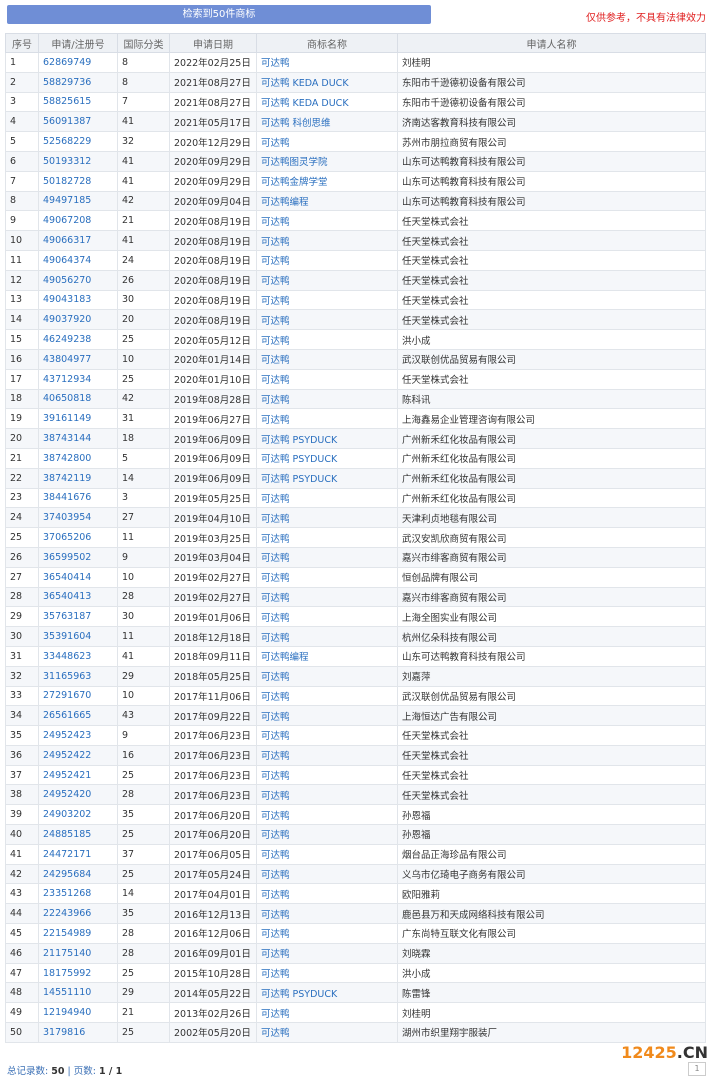 The image size is (720, 1077). I want to click on cell-reg-no: 38441676, so click(78, 498).